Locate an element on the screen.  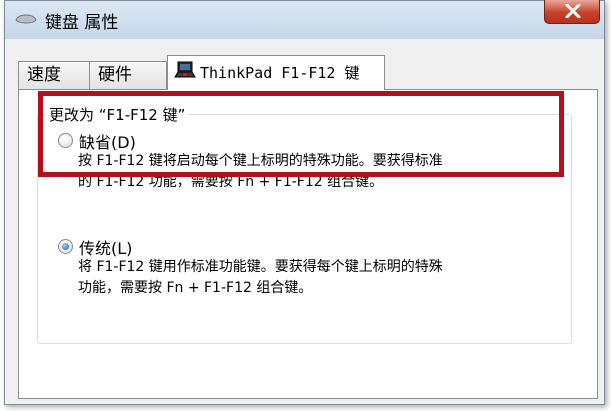
close-button is located at coordinates (572, 12).